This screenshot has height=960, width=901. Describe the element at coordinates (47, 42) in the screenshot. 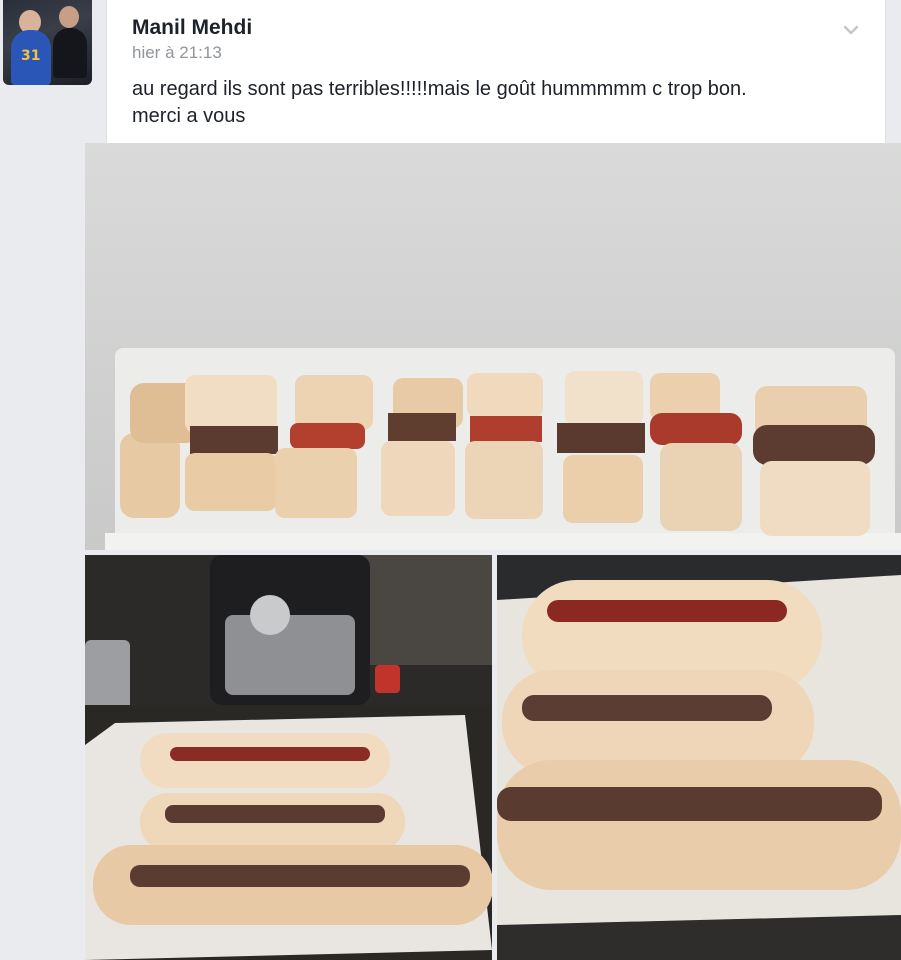

I see `author-avatar: 31` at that location.